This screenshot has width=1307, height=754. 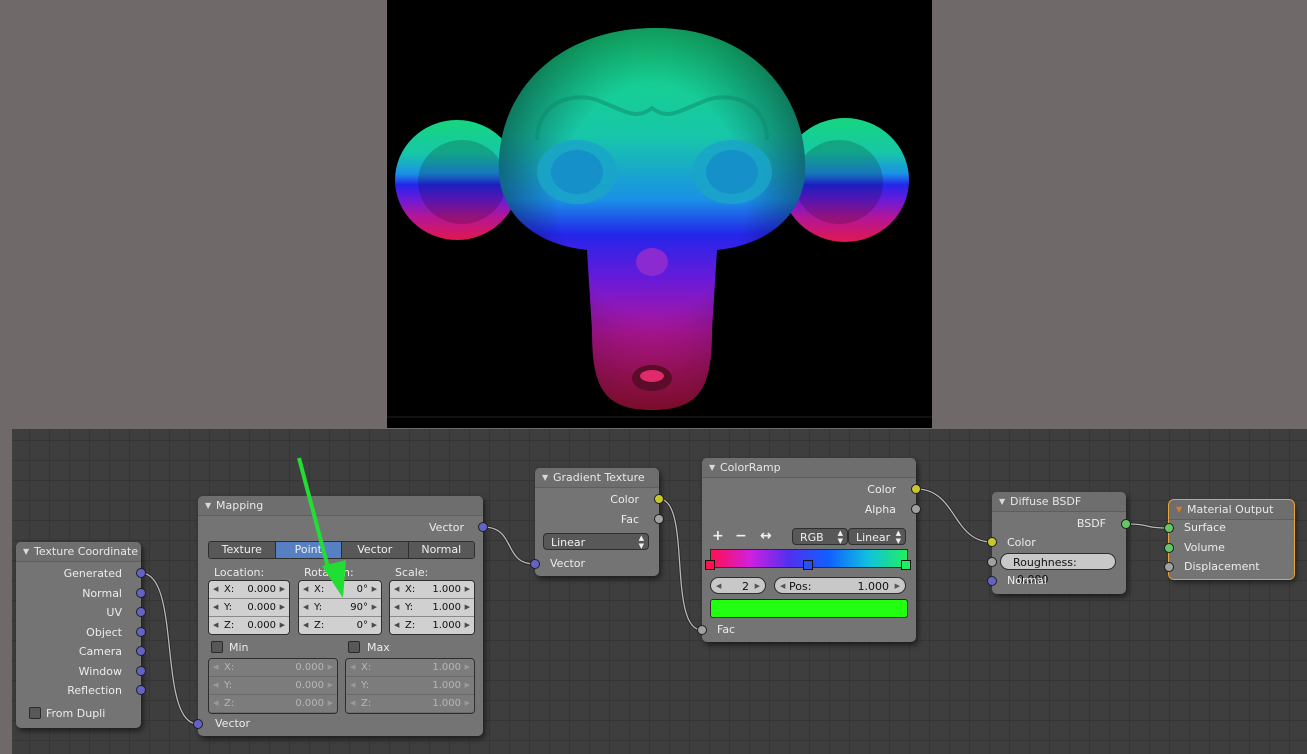 I want to click on output-color: Color, so click(x=624, y=499).